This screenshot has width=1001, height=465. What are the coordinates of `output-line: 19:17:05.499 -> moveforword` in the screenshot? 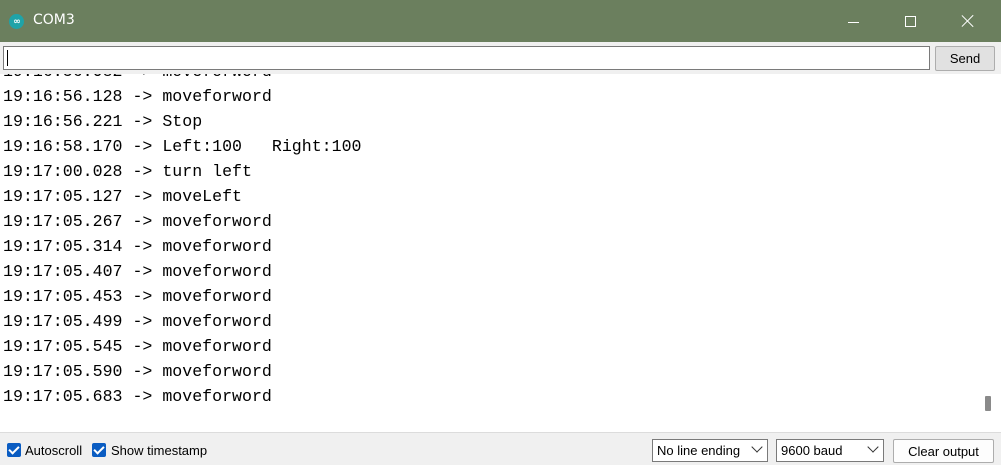 It's located at (137, 321).